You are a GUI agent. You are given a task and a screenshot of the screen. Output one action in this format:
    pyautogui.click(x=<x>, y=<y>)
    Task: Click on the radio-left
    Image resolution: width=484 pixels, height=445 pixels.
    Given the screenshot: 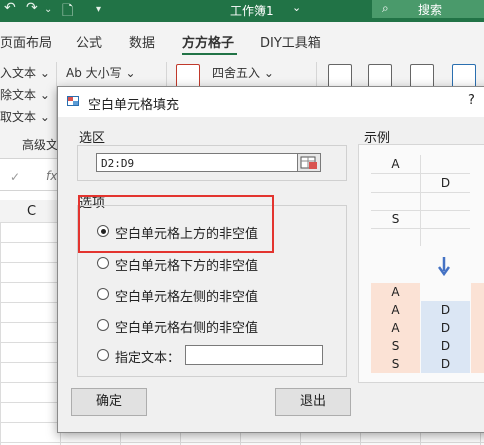 What is the action you would take?
    pyautogui.click(x=103, y=294)
    